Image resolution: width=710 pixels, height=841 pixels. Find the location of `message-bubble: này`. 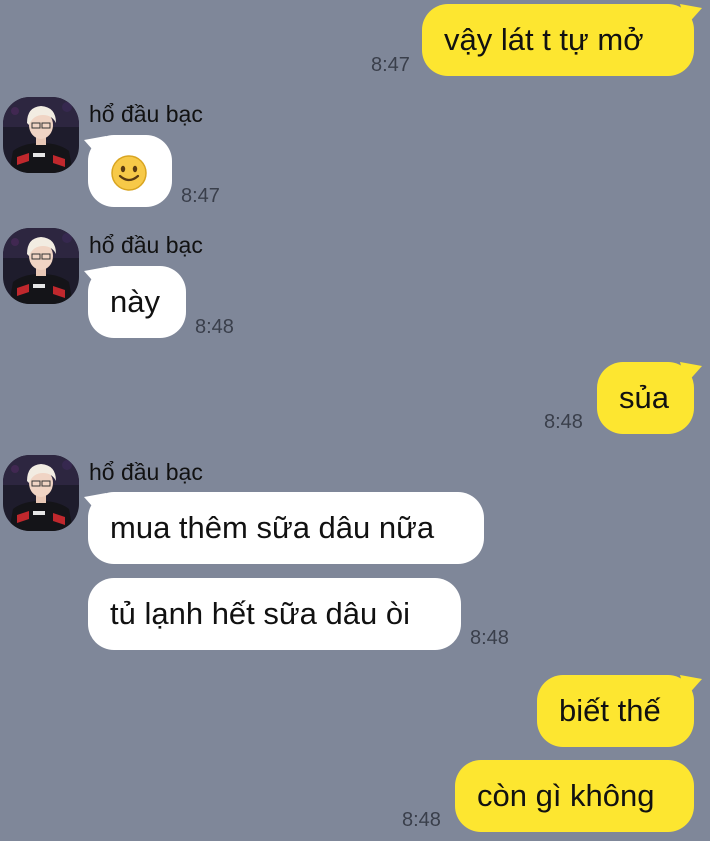

message-bubble: này is located at coordinates (137, 302).